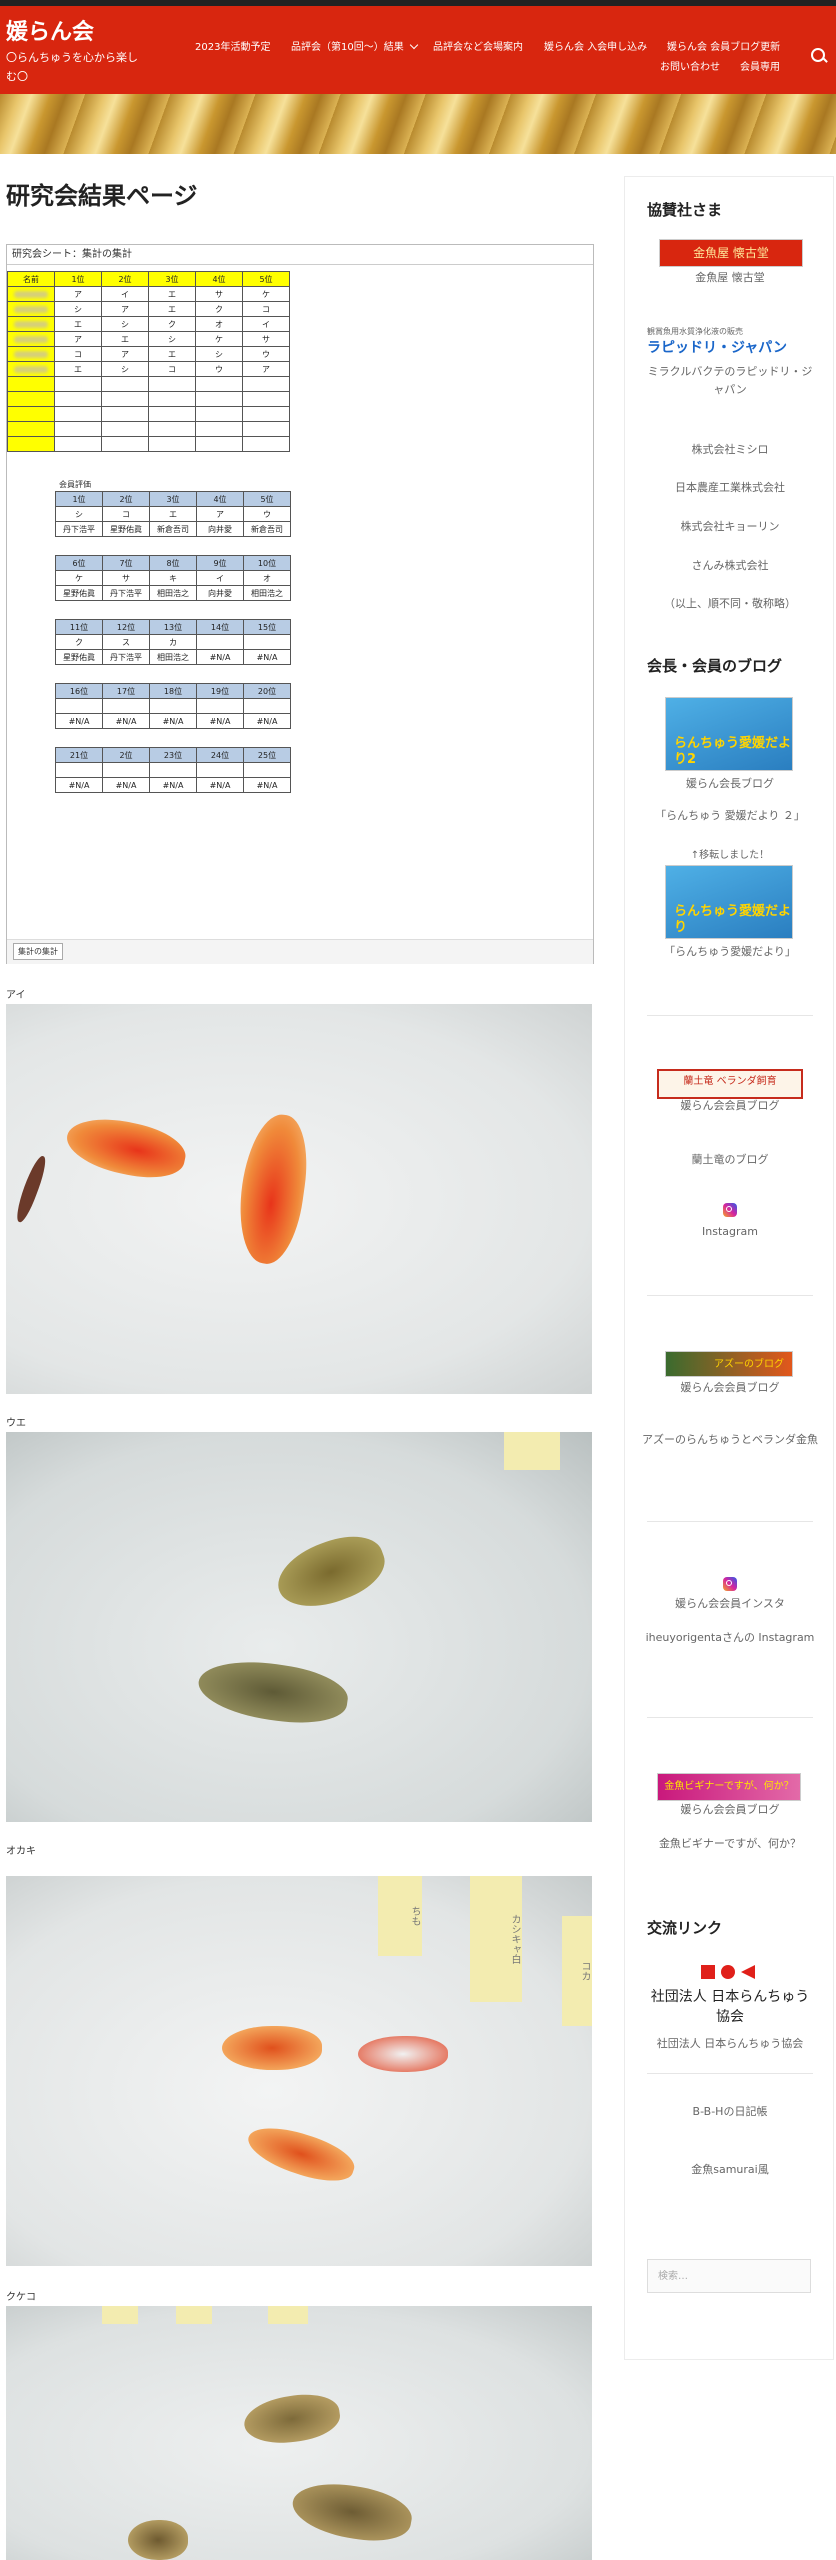  Describe the element at coordinates (418, 124) in the screenshot. I see `gold-banner` at that location.